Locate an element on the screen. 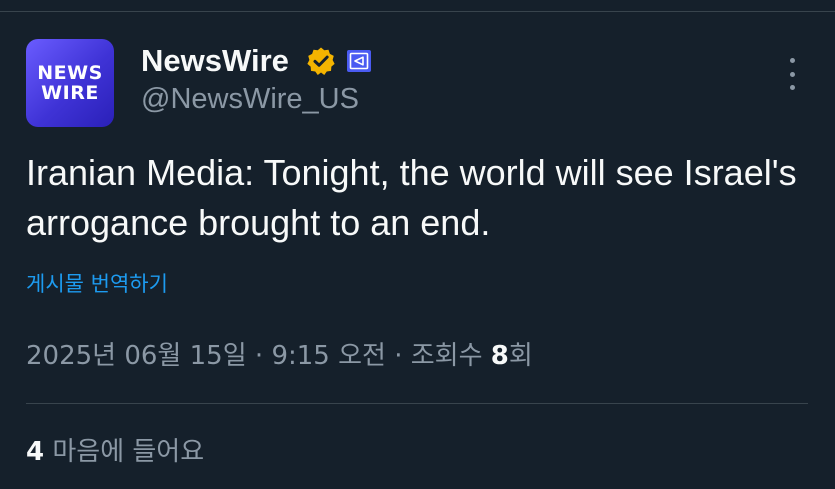 The width and height of the screenshot is (835, 489). avatar: NEWS WIRE is located at coordinates (70, 83).